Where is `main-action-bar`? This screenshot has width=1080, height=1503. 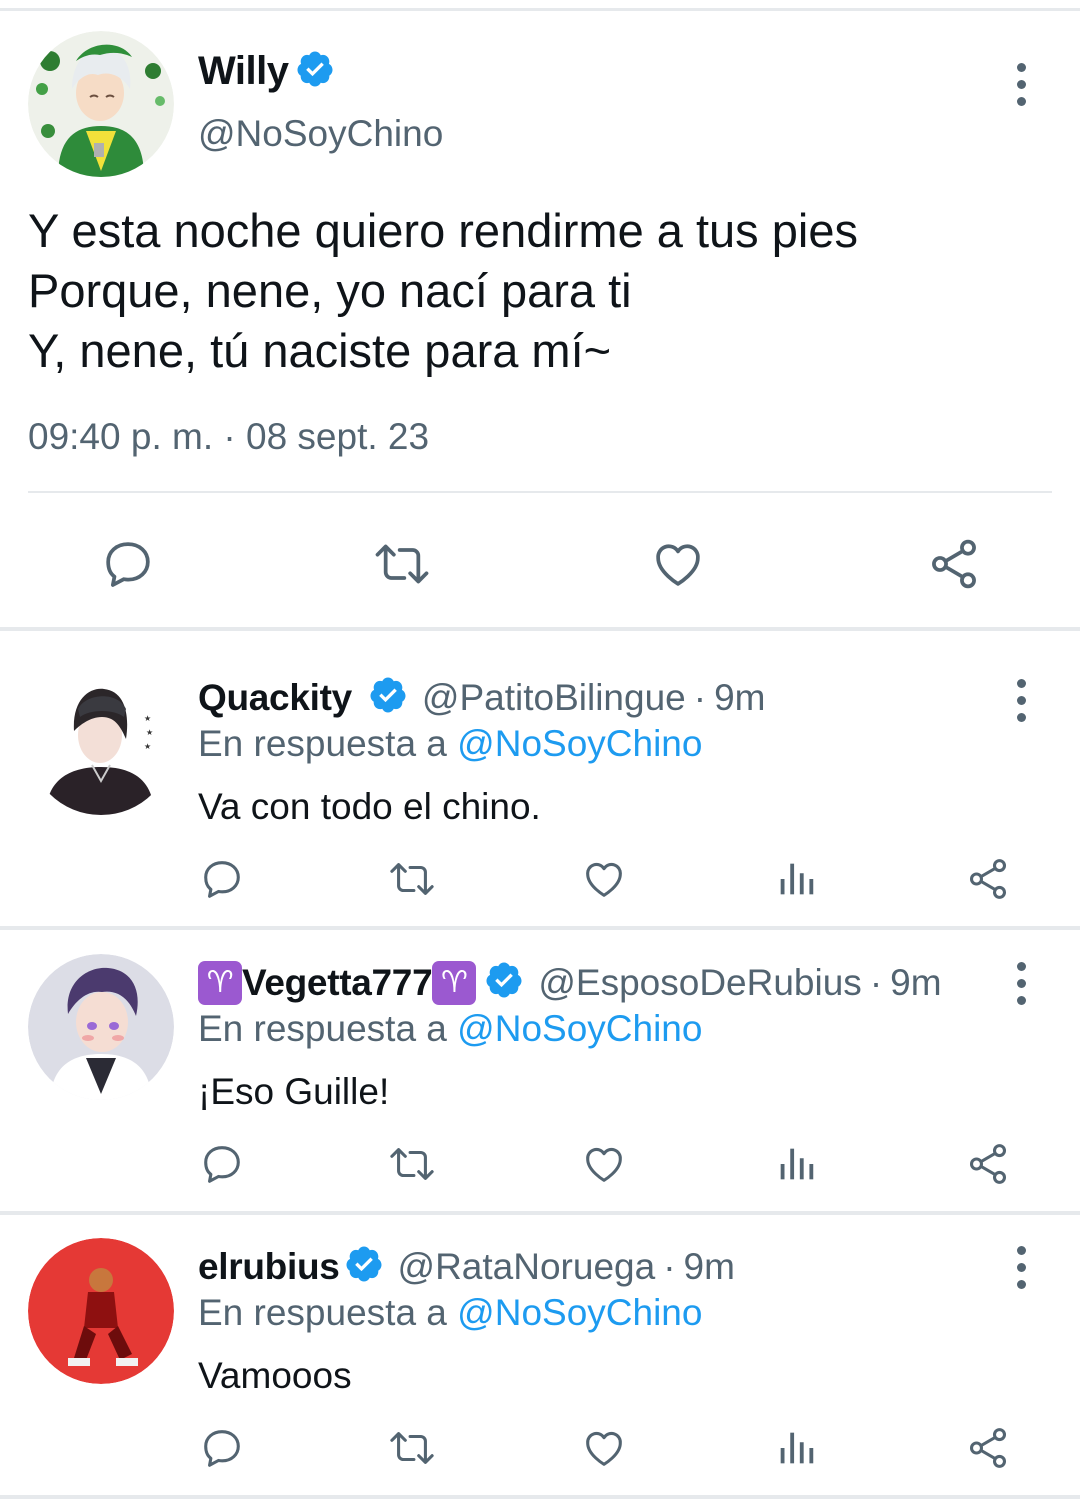 main-action-bar is located at coordinates (540, 561).